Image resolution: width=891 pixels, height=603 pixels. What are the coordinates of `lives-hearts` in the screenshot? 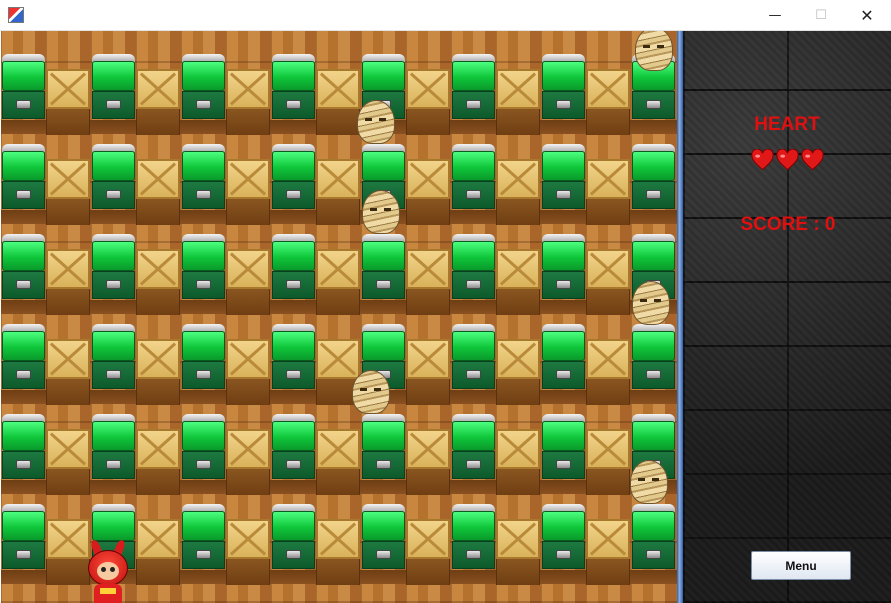 It's located at (787, 160).